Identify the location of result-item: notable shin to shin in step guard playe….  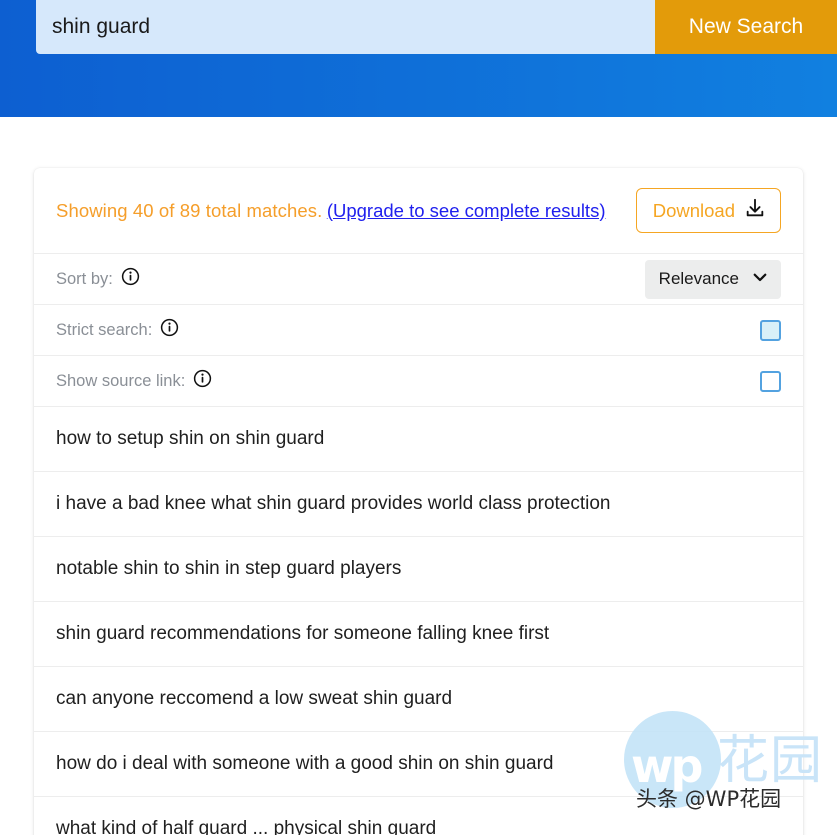
(418, 568).